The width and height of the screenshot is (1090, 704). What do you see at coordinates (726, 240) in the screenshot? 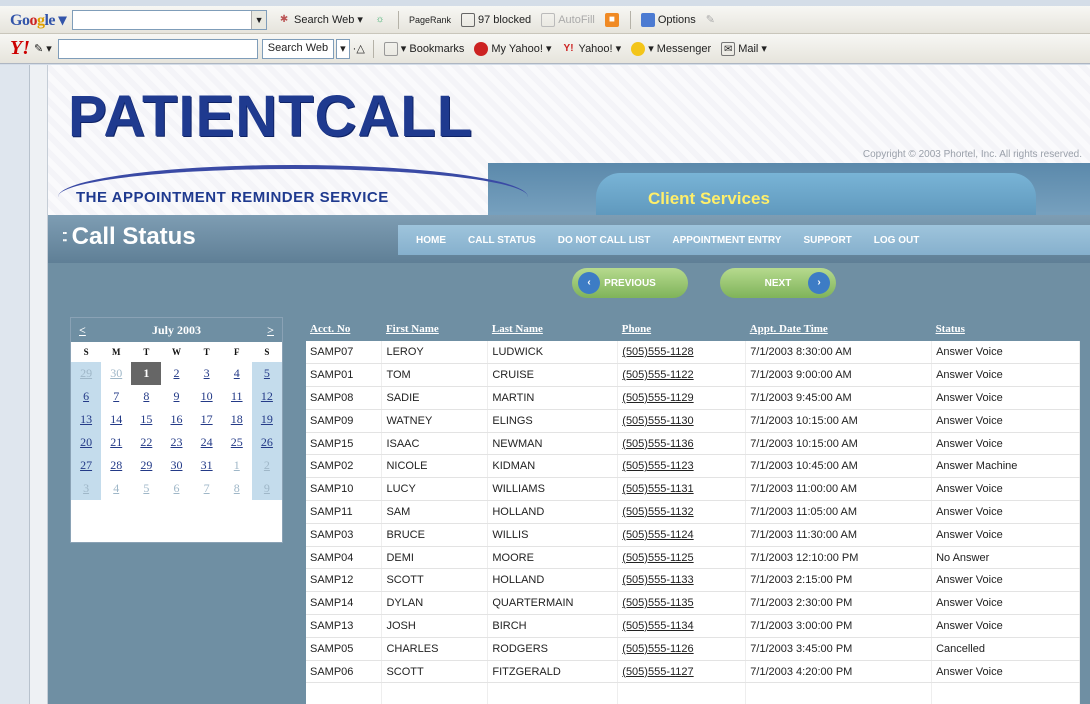
I see `nav-item: APPOINTMENT ENTRY` at bounding box center [726, 240].